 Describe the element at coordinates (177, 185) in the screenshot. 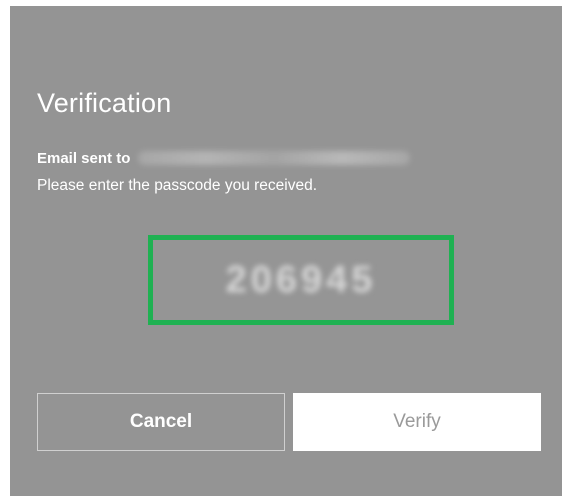

I see `passcode-instructions: Please enter the passcode you received.` at that location.